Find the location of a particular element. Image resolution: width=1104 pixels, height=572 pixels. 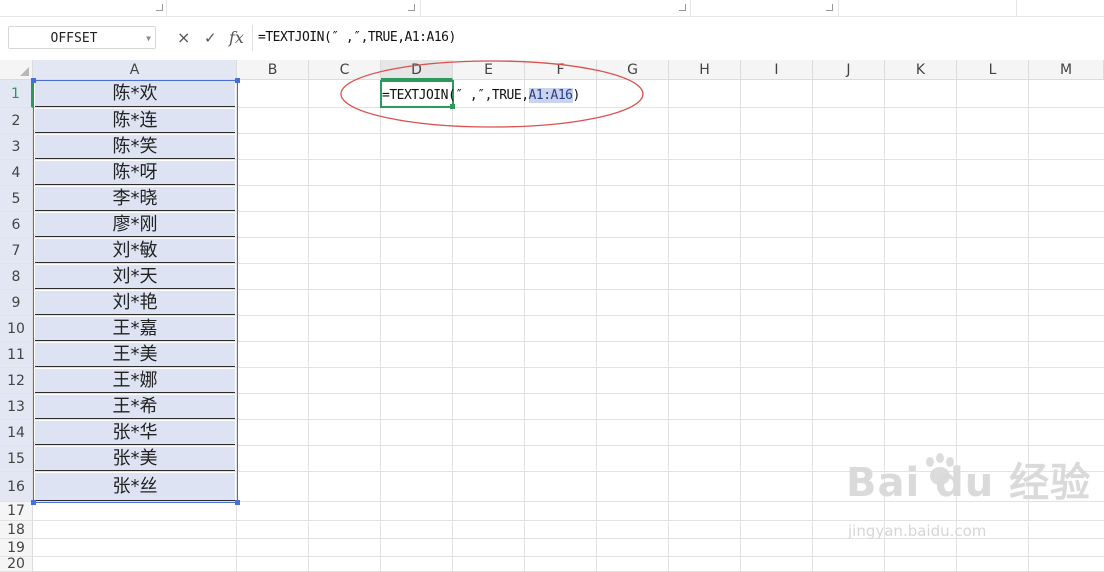

column-header-l: L is located at coordinates (993, 70).